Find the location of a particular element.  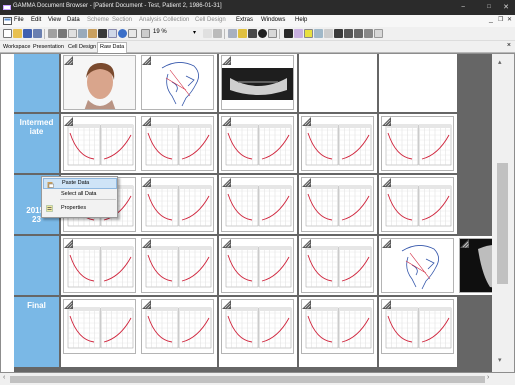

tab-presentation: Presentation is located at coordinates (48, 48).